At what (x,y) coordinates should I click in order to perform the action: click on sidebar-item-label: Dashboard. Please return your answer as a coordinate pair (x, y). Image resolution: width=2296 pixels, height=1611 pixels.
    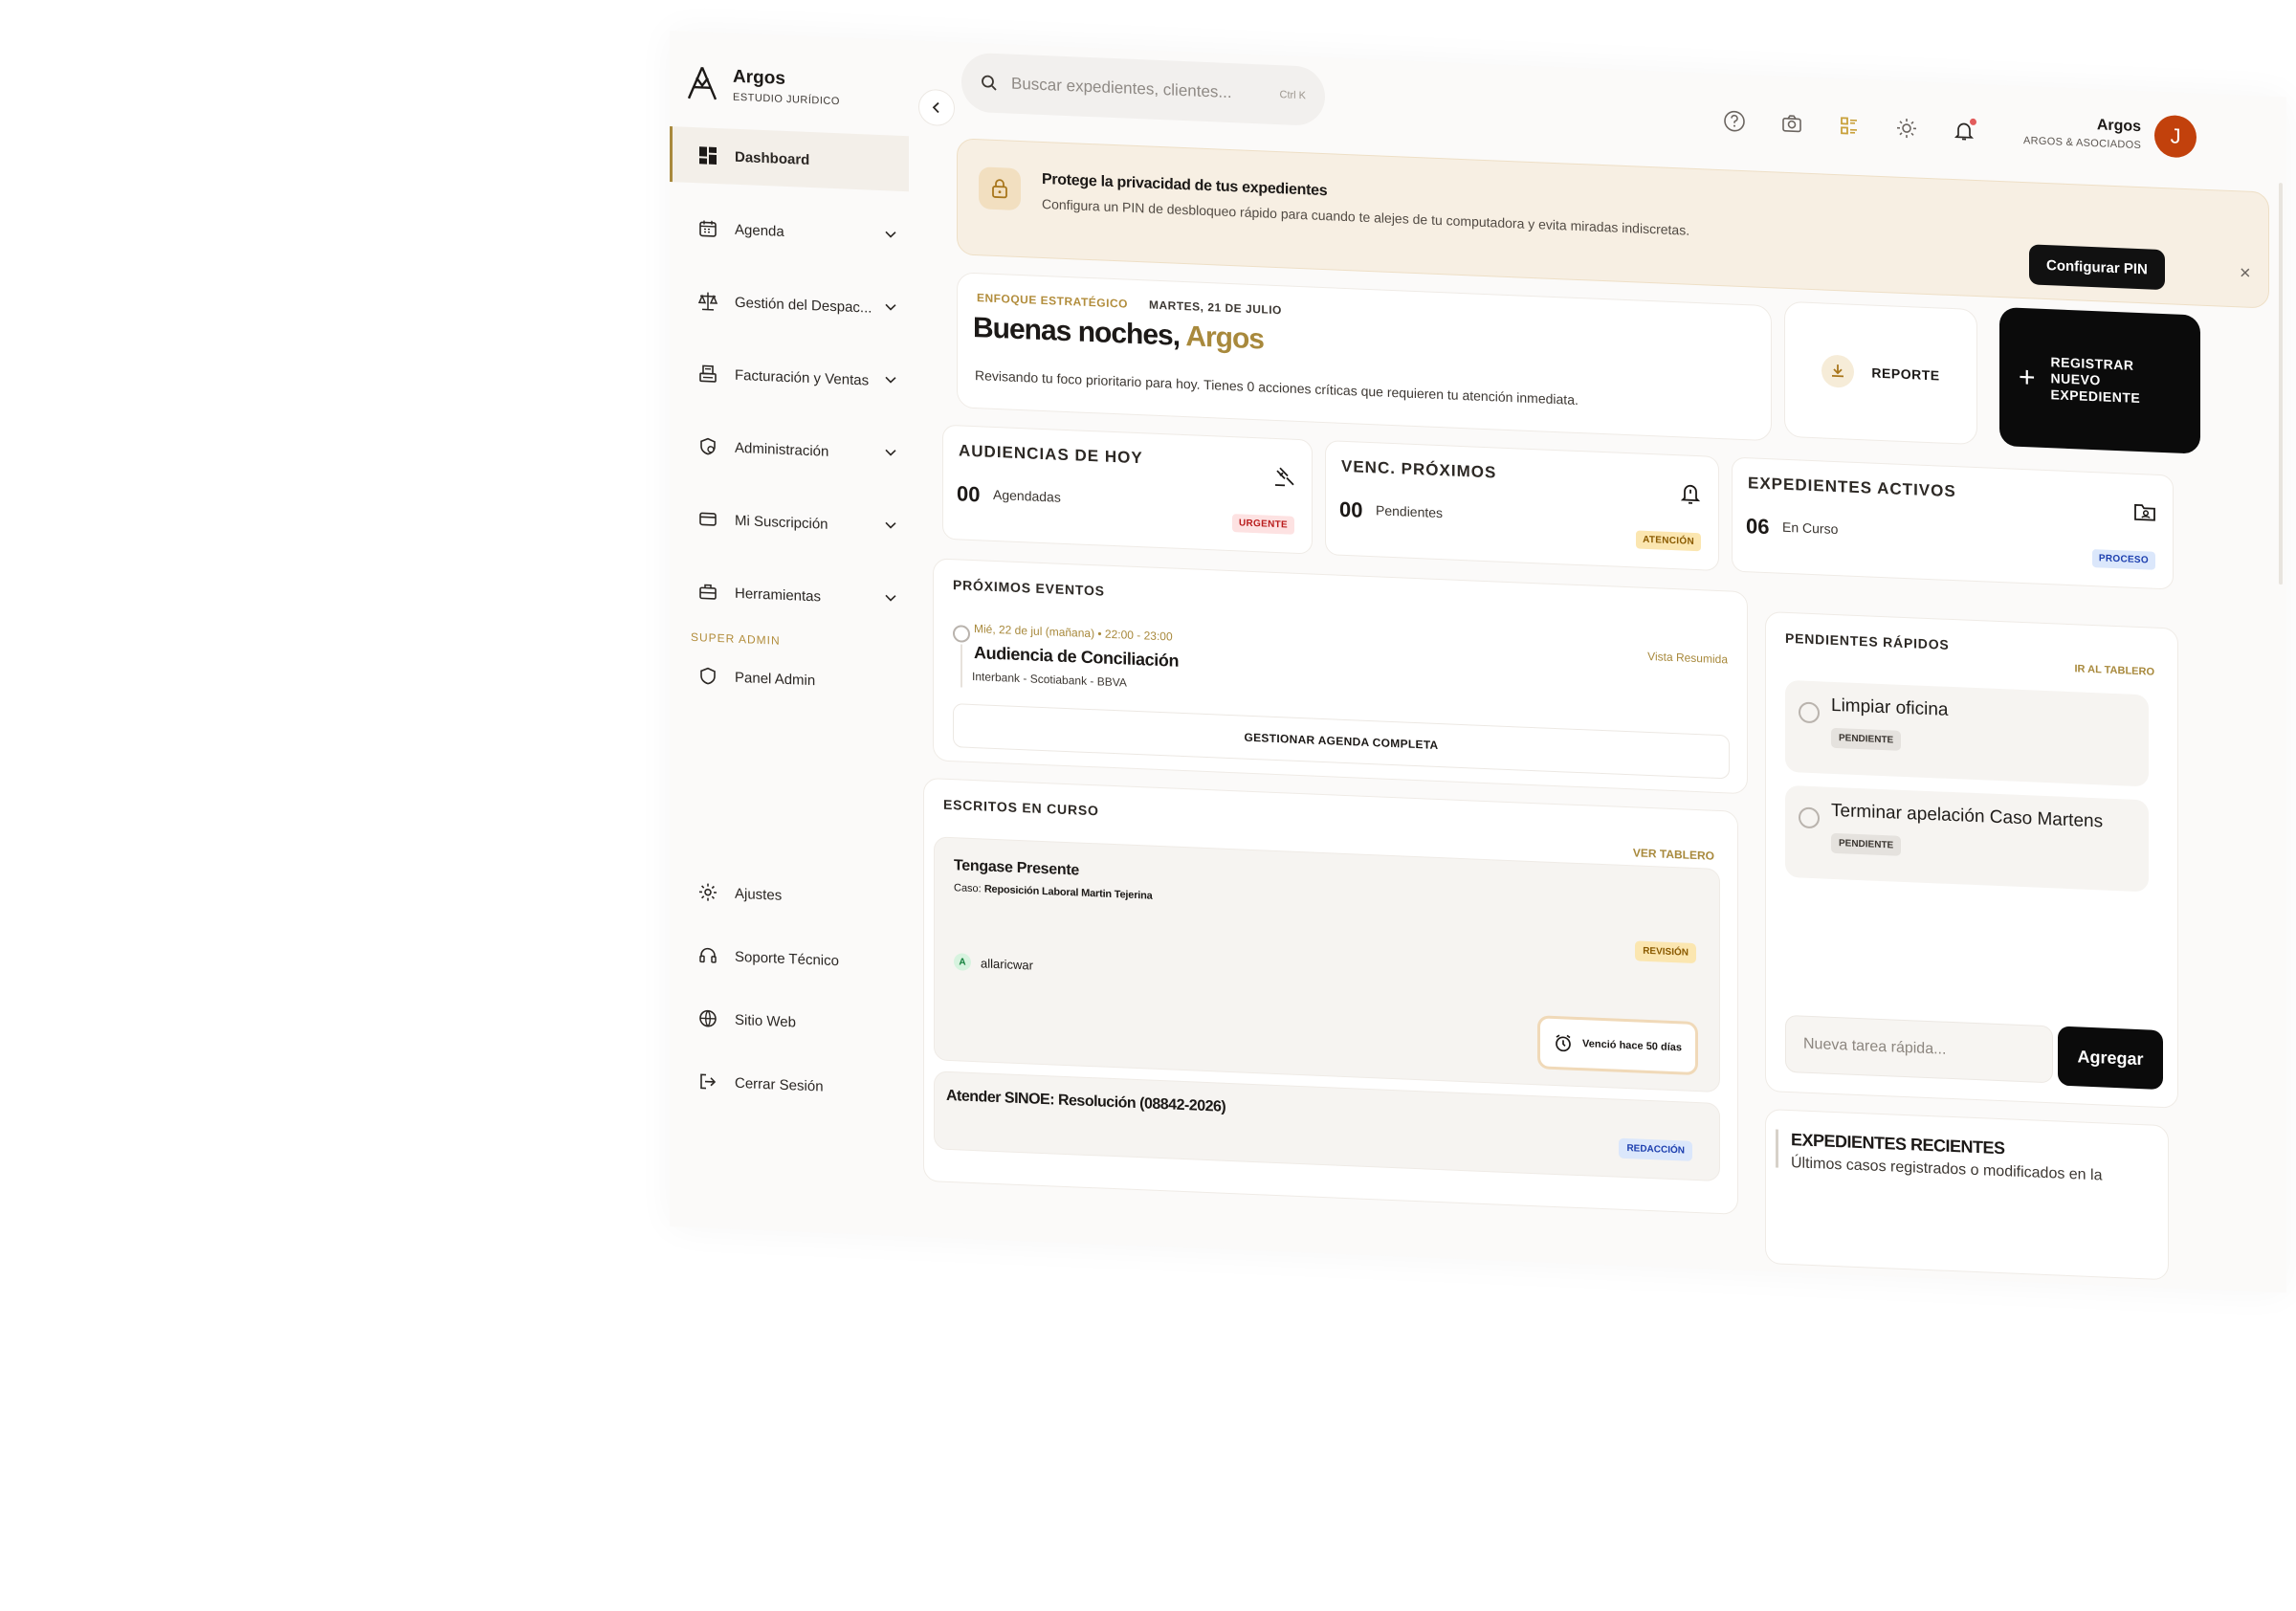
    Looking at the image, I should click on (772, 158).